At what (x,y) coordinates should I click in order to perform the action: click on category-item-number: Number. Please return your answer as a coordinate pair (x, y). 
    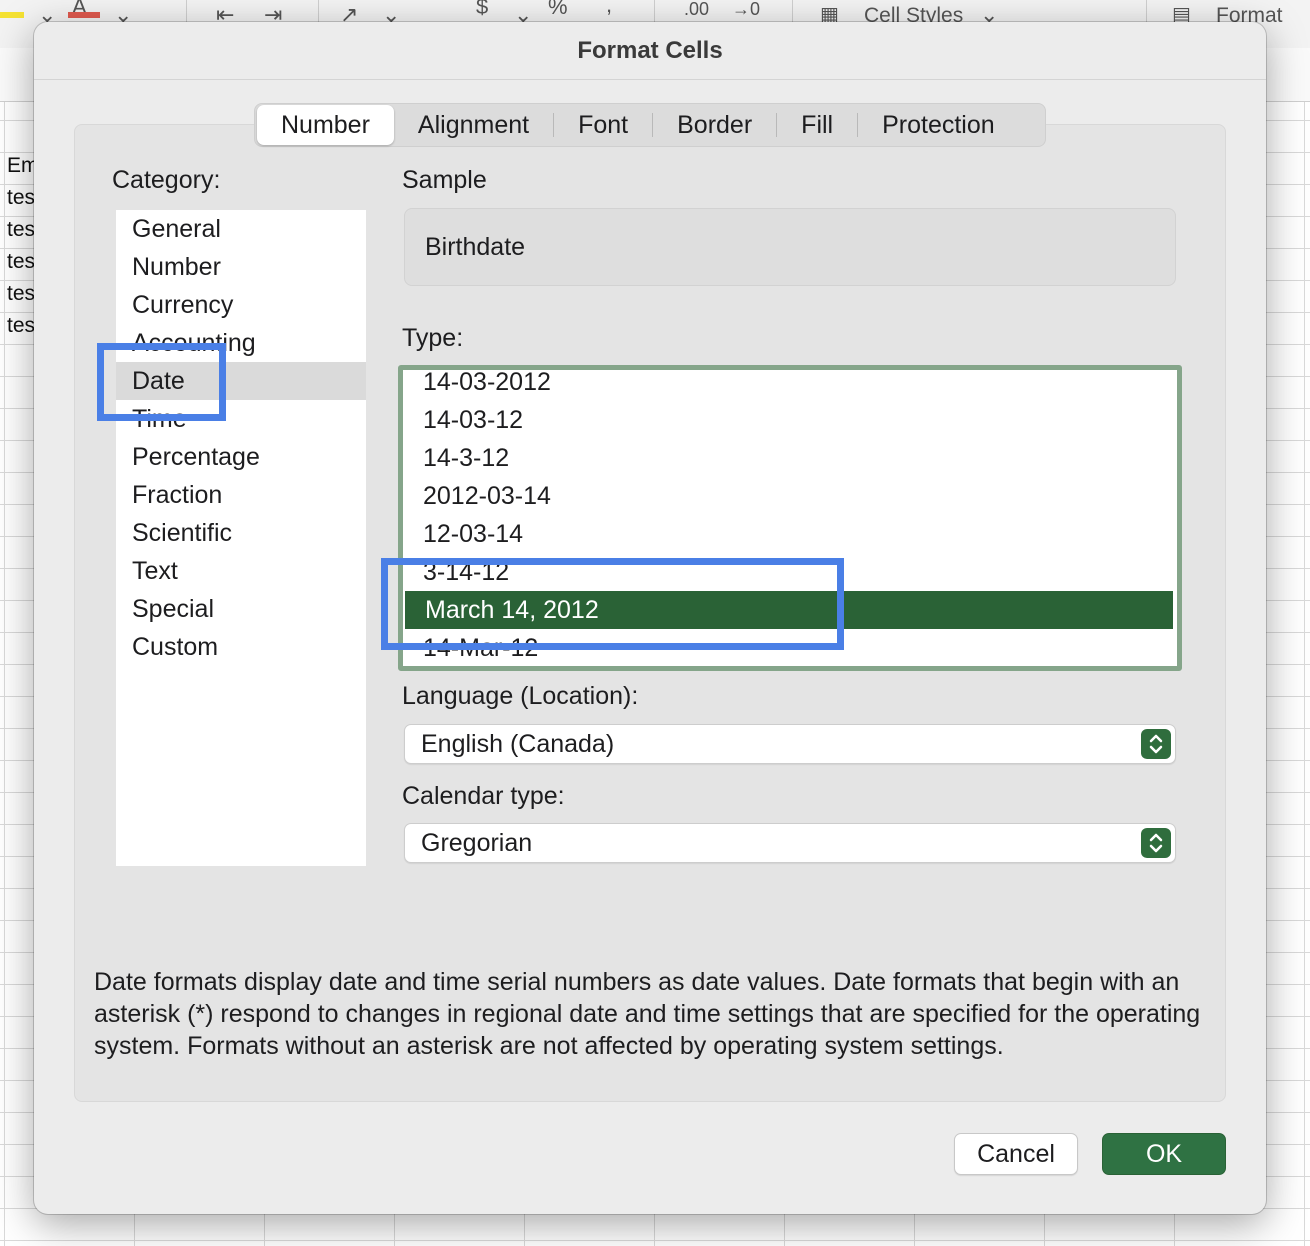
    Looking at the image, I should click on (241, 267).